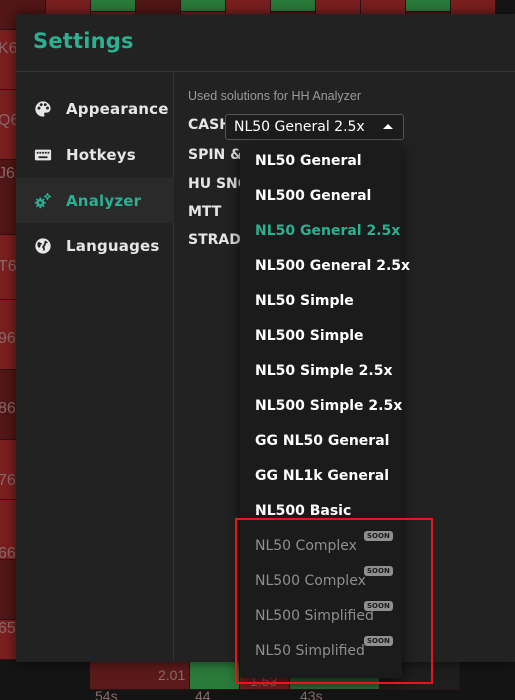 The height and width of the screenshot is (700, 515). What do you see at coordinates (311, 694) in the screenshot?
I see `range-cell-label: 43s` at bounding box center [311, 694].